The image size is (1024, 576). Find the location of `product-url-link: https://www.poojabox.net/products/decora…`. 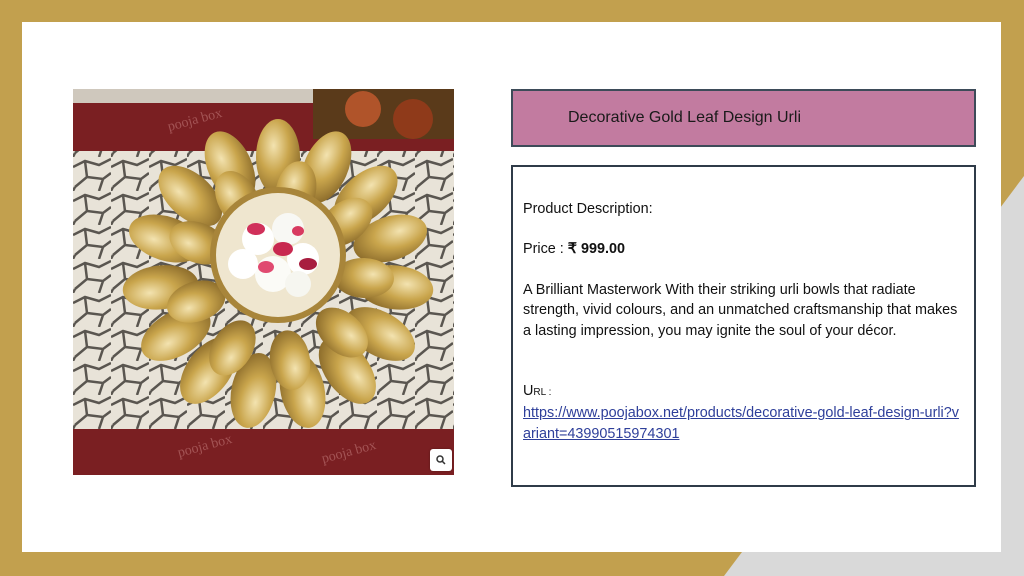

product-url-link: https://www.poojabox.net/products/decora… is located at coordinates (743, 423).